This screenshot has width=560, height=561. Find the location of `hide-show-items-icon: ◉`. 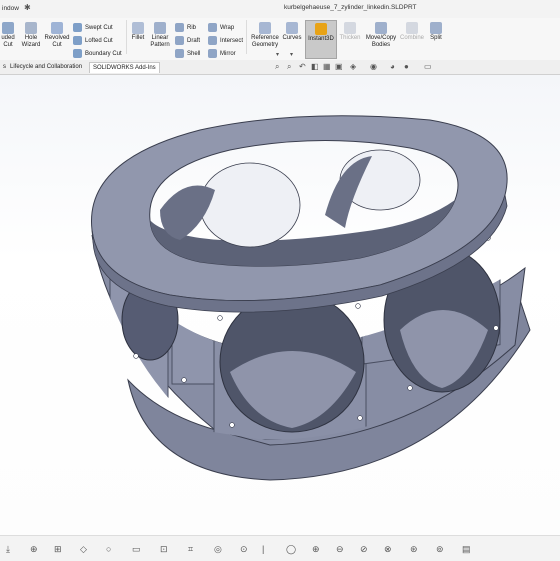

hide-show-items-icon: ◉ is located at coordinates (373, 66).